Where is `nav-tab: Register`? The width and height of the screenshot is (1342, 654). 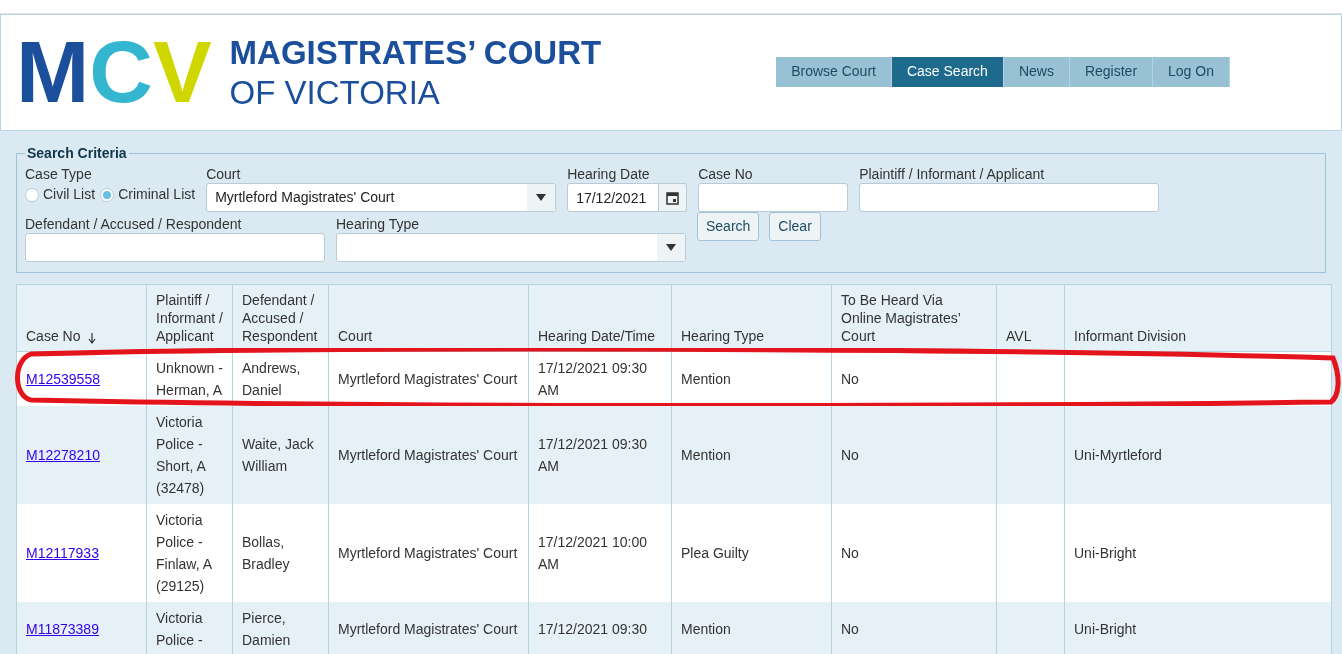 nav-tab: Register is located at coordinates (1111, 71).